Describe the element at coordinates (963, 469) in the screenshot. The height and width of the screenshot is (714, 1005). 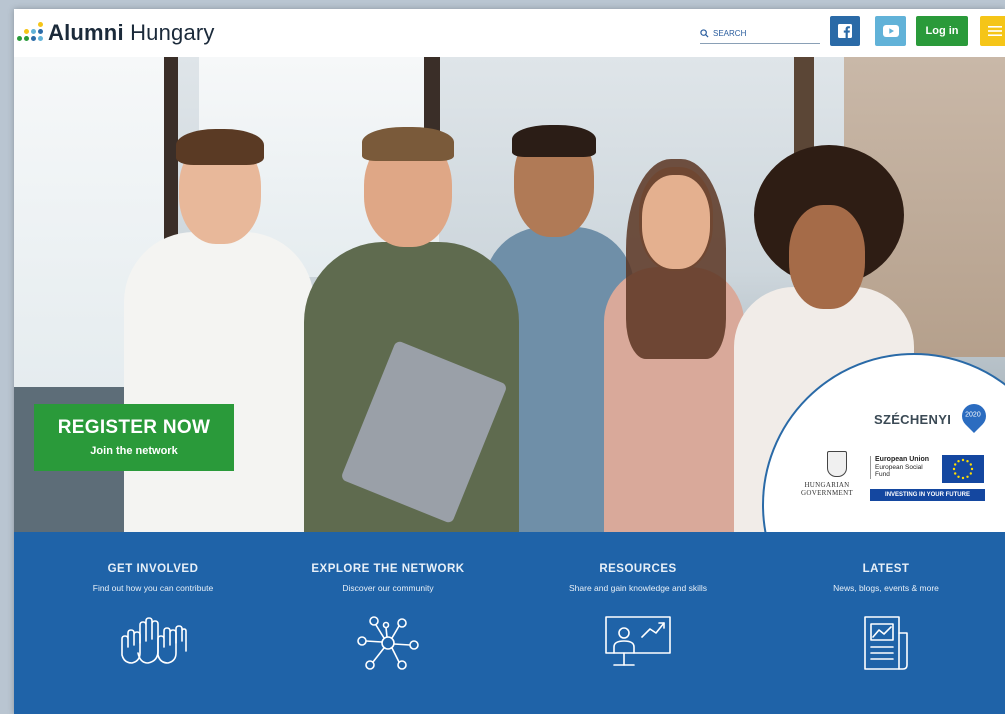
I see `eu-flag-icon` at that location.